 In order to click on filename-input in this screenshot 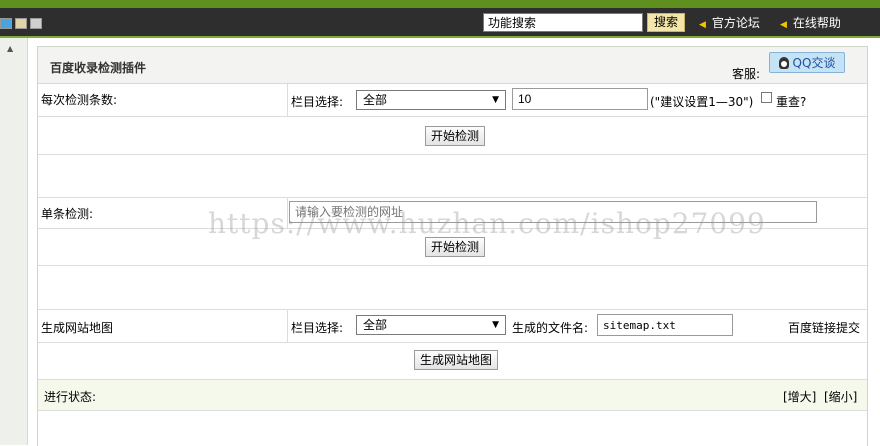, I will do `click(665, 325)`.